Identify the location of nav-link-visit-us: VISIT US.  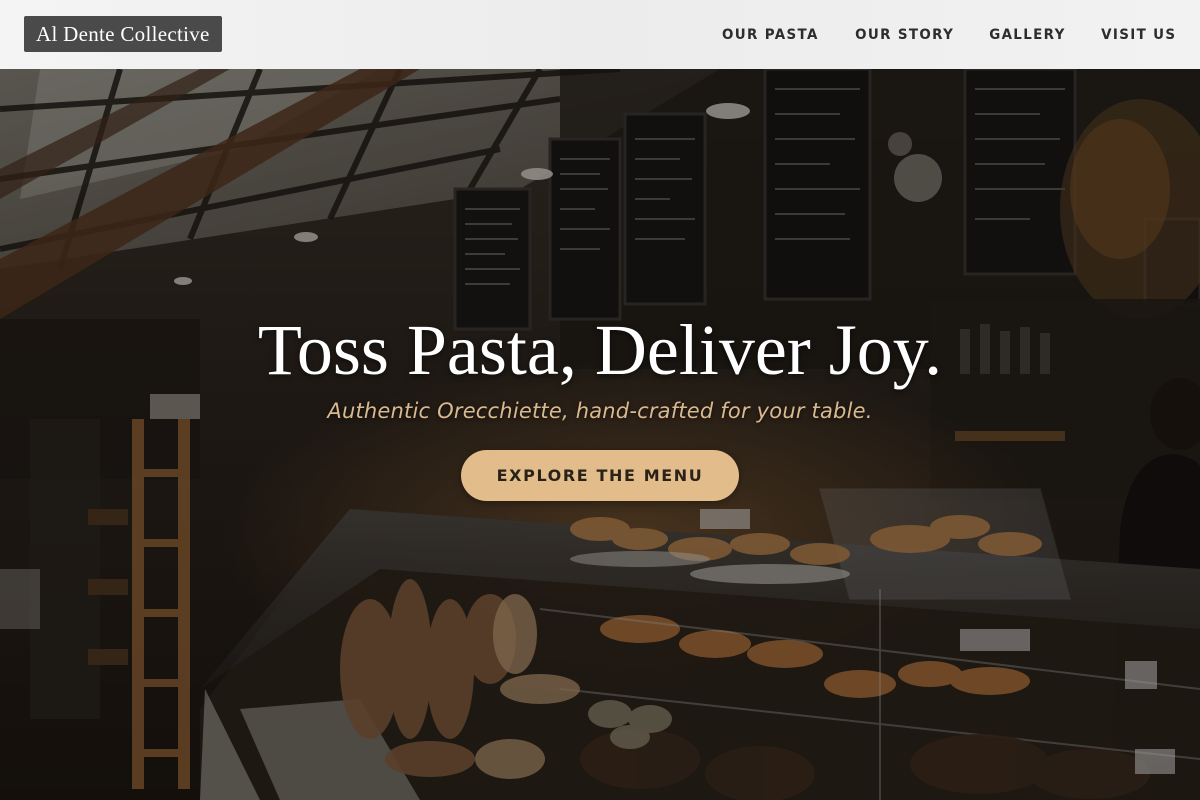
(1138, 35).